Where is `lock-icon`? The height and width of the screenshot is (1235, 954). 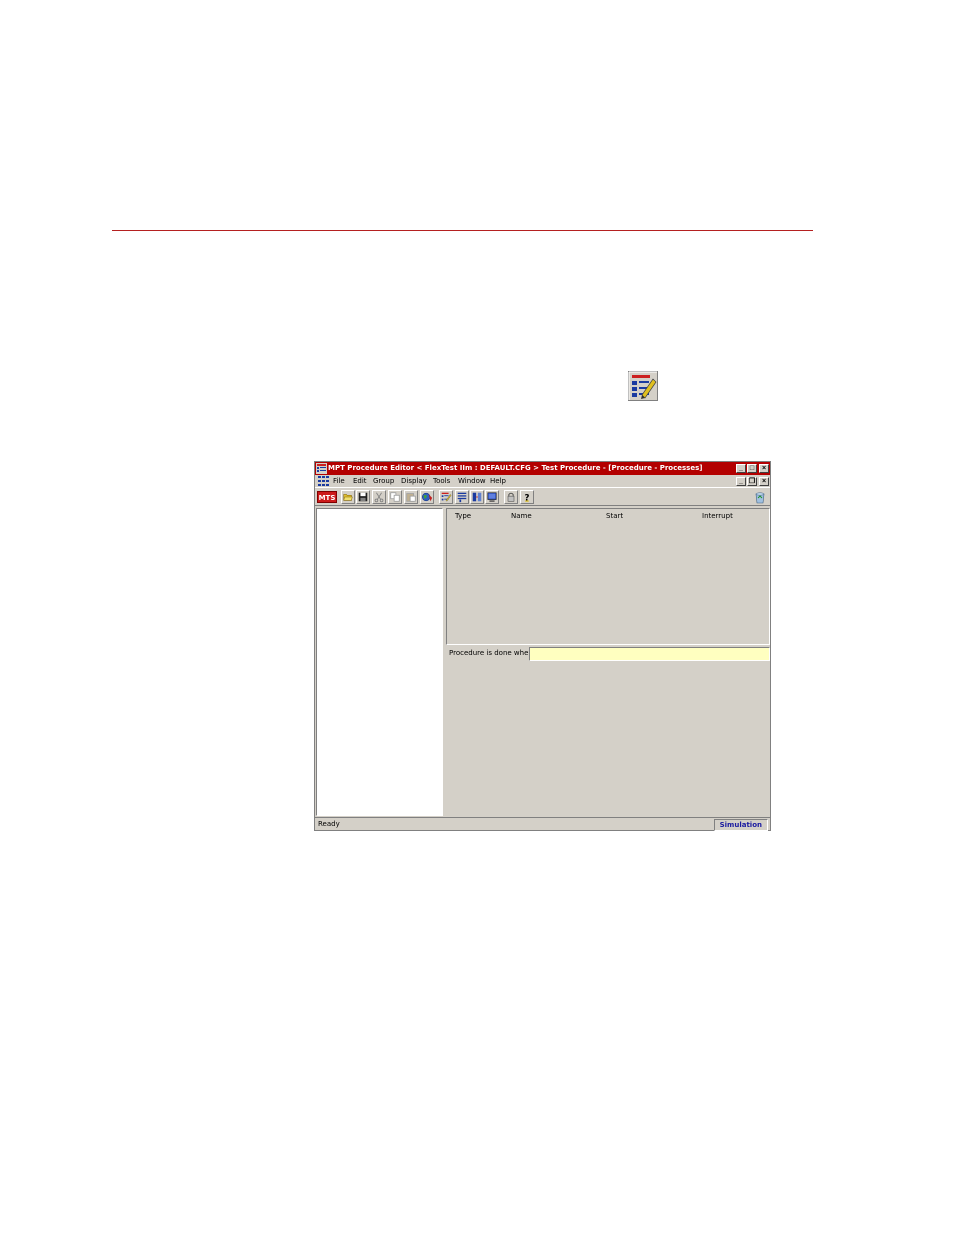
lock-icon is located at coordinates (511, 497).